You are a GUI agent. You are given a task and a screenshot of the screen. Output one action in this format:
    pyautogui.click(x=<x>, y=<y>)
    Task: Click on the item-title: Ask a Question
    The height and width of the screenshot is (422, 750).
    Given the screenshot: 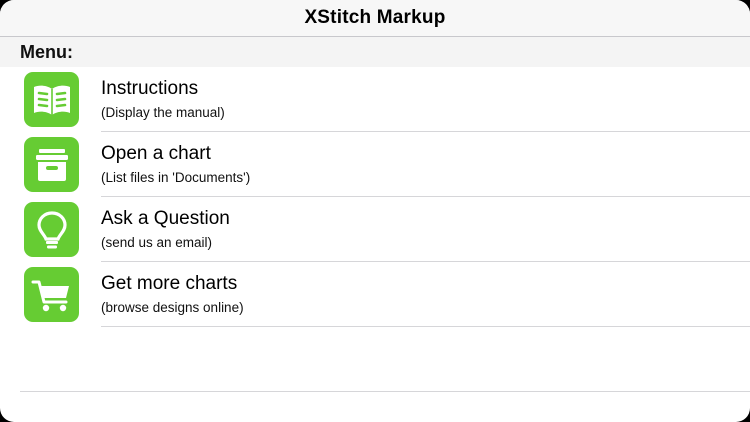 What is the action you would take?
    pyautogui.click(x=165, y=218)
    